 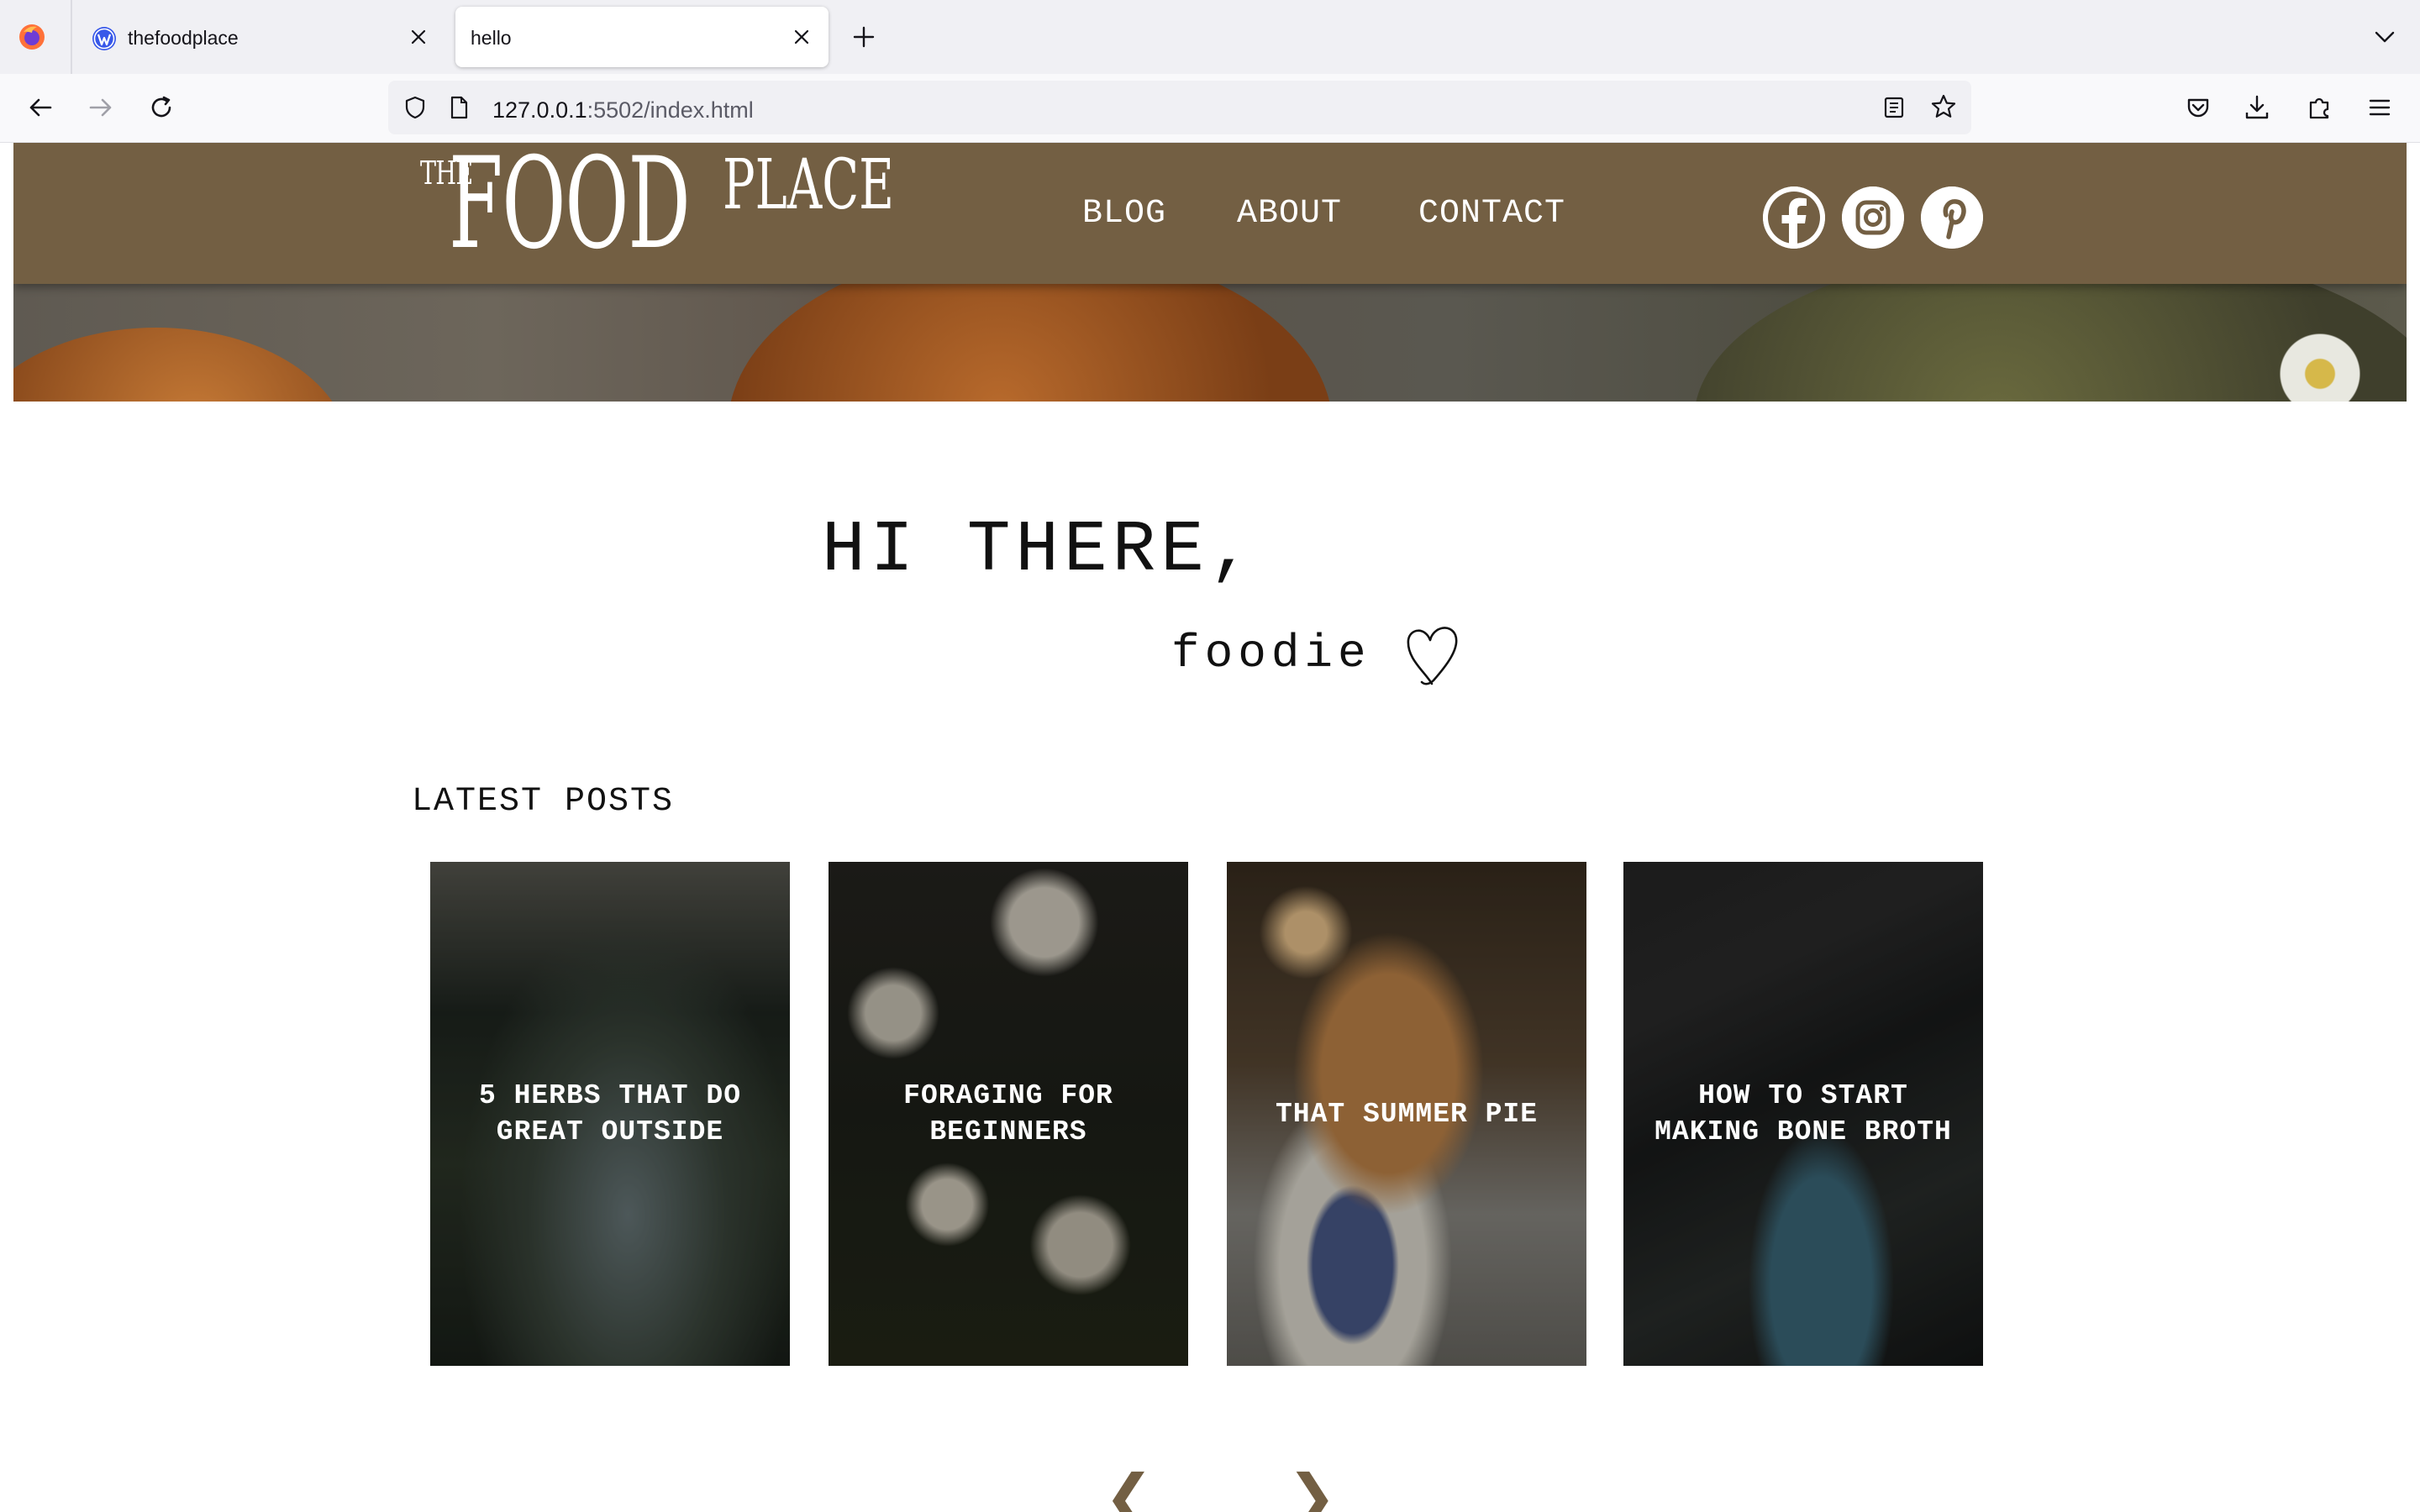 I want to click on pinterest-icon, so click(x=1952, y=217).